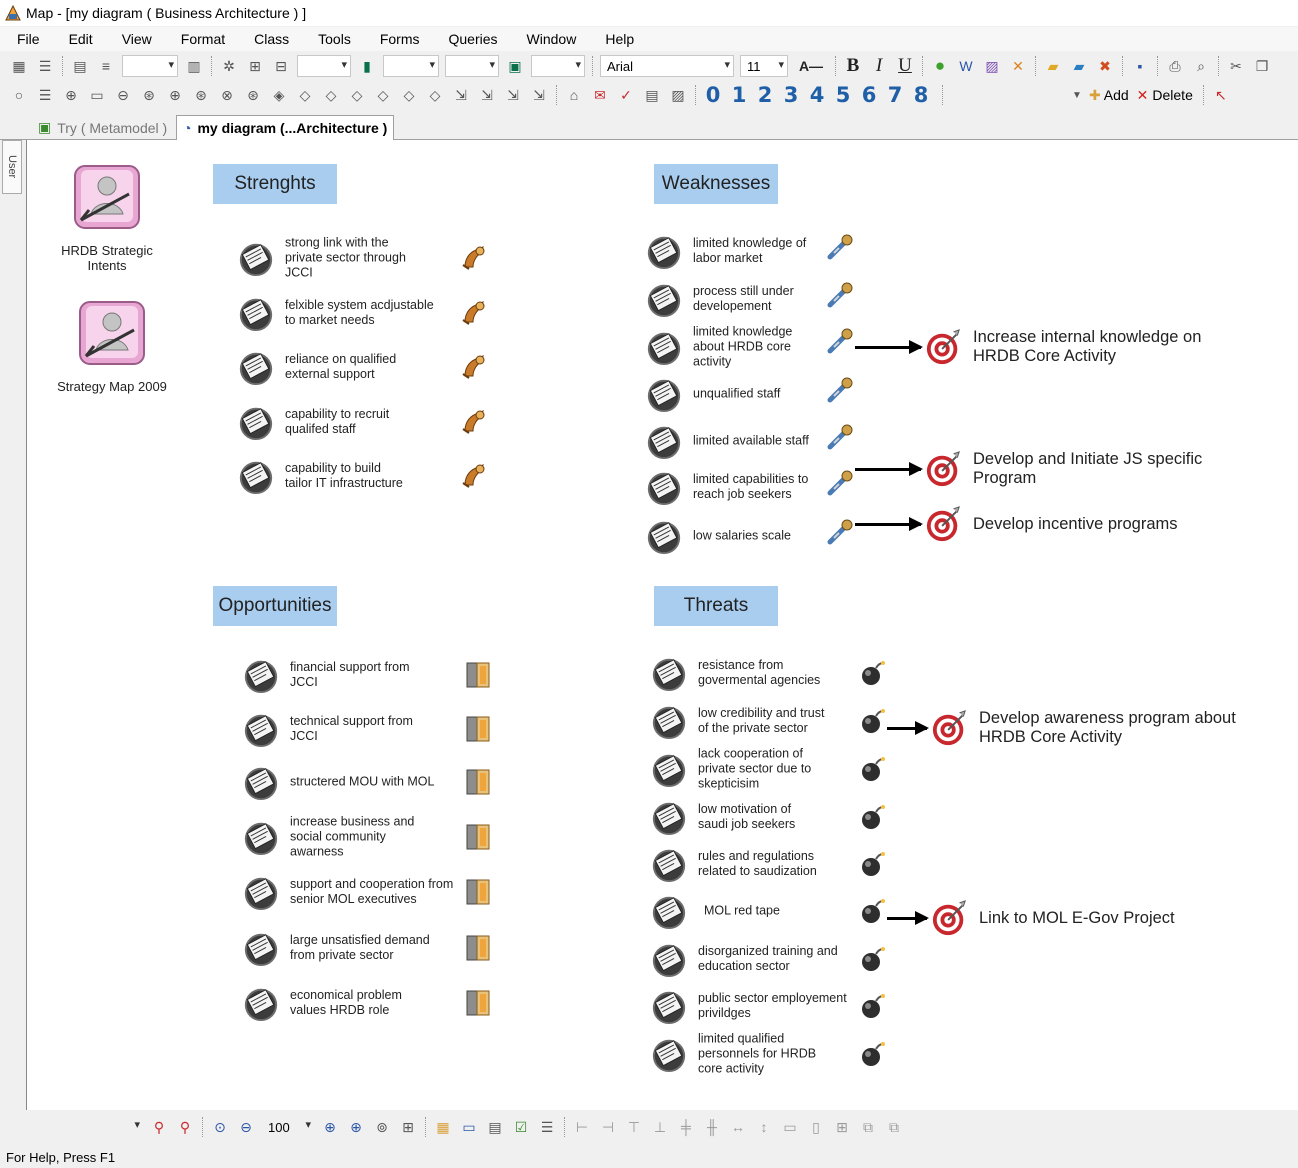 The width and height of the screenshot is (1298, 1168). What do you see at coordinates (521, 1127) in the screenshot?
I see `check-box-icon: ☑` at bounding box center [521, 1127].